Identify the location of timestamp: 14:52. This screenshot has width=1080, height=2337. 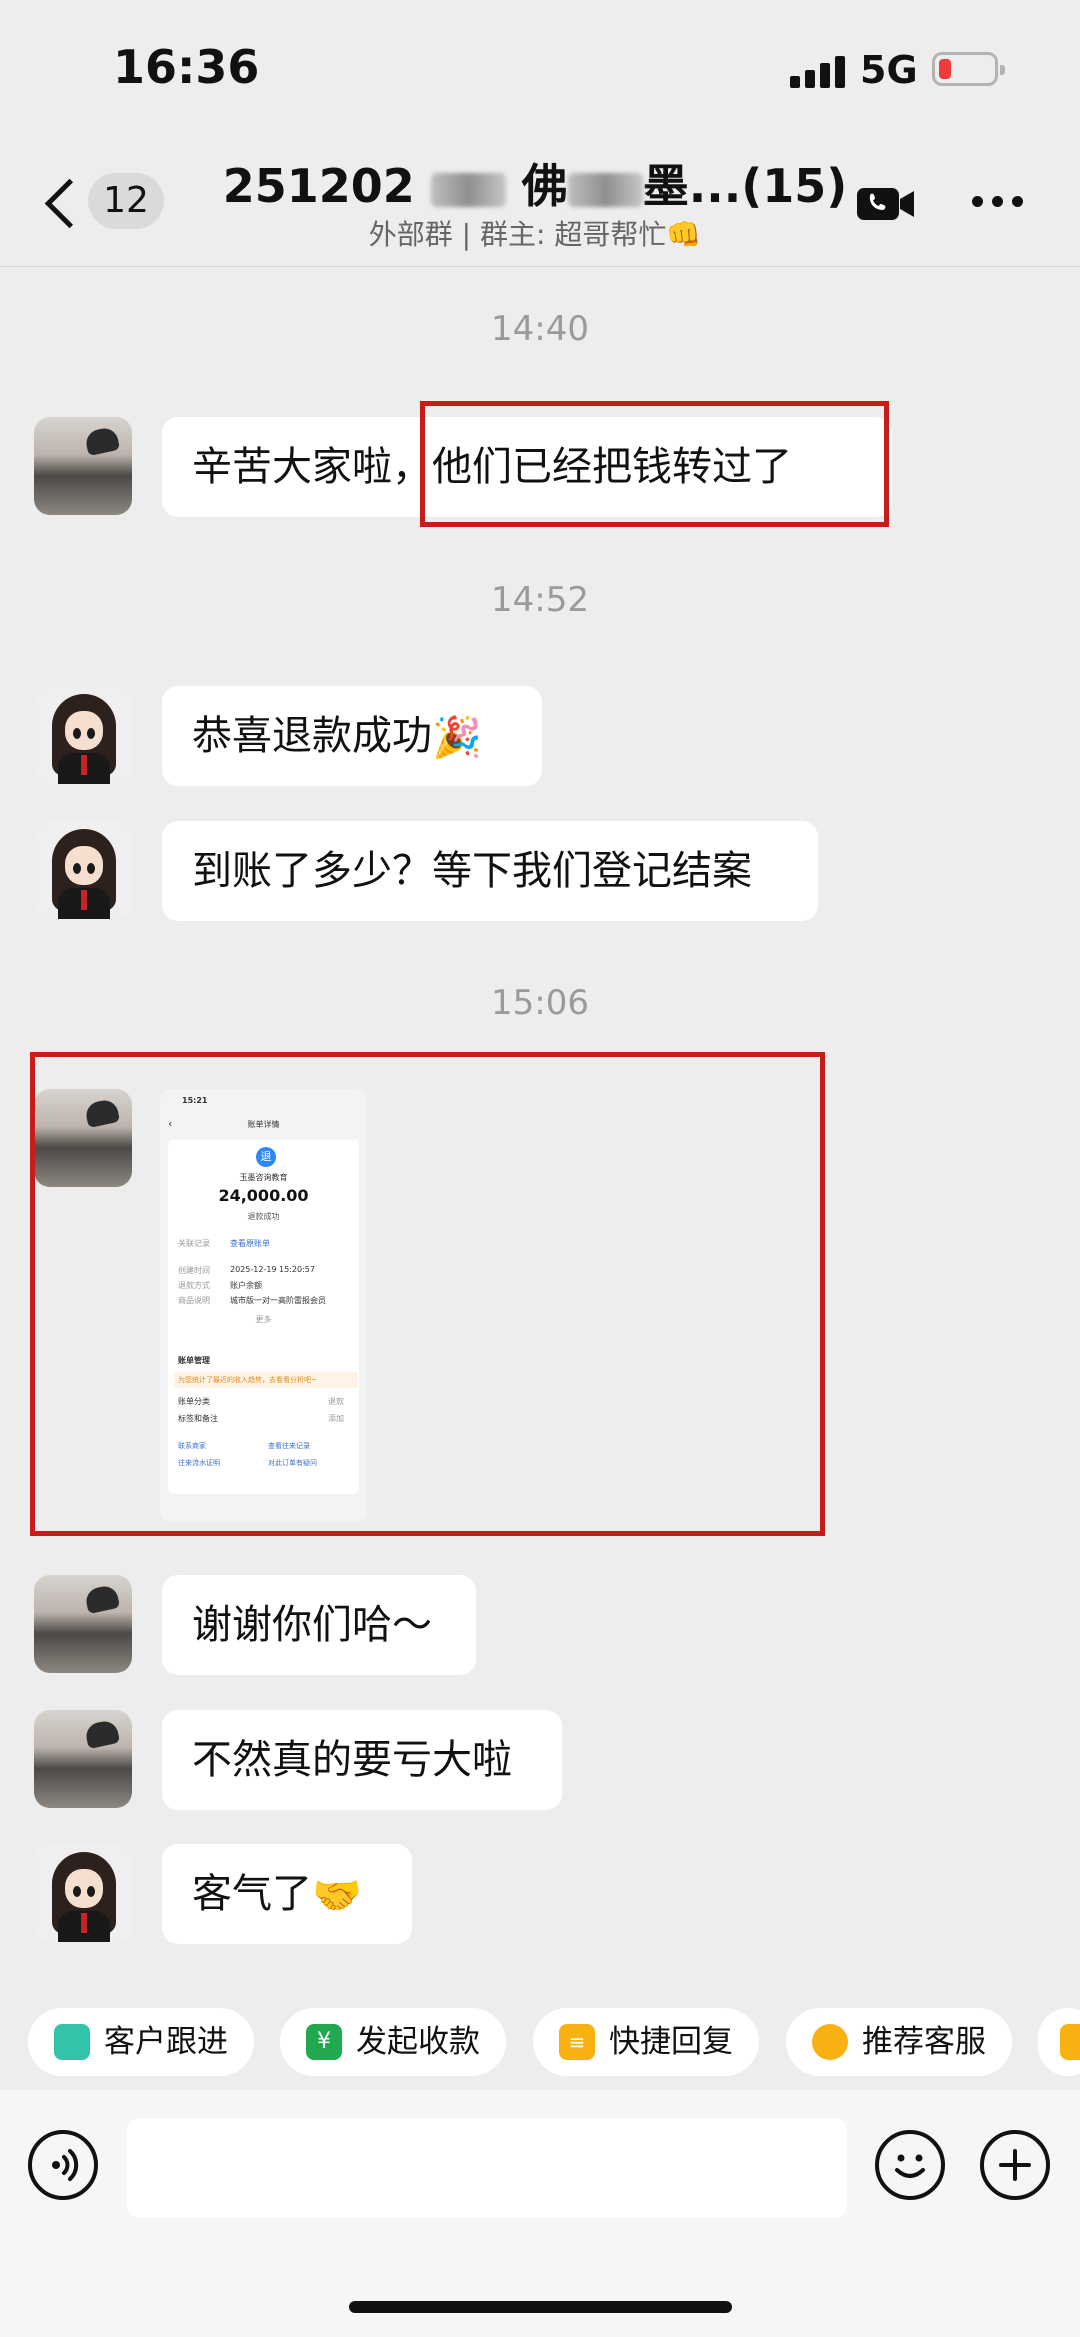
(540, 600).